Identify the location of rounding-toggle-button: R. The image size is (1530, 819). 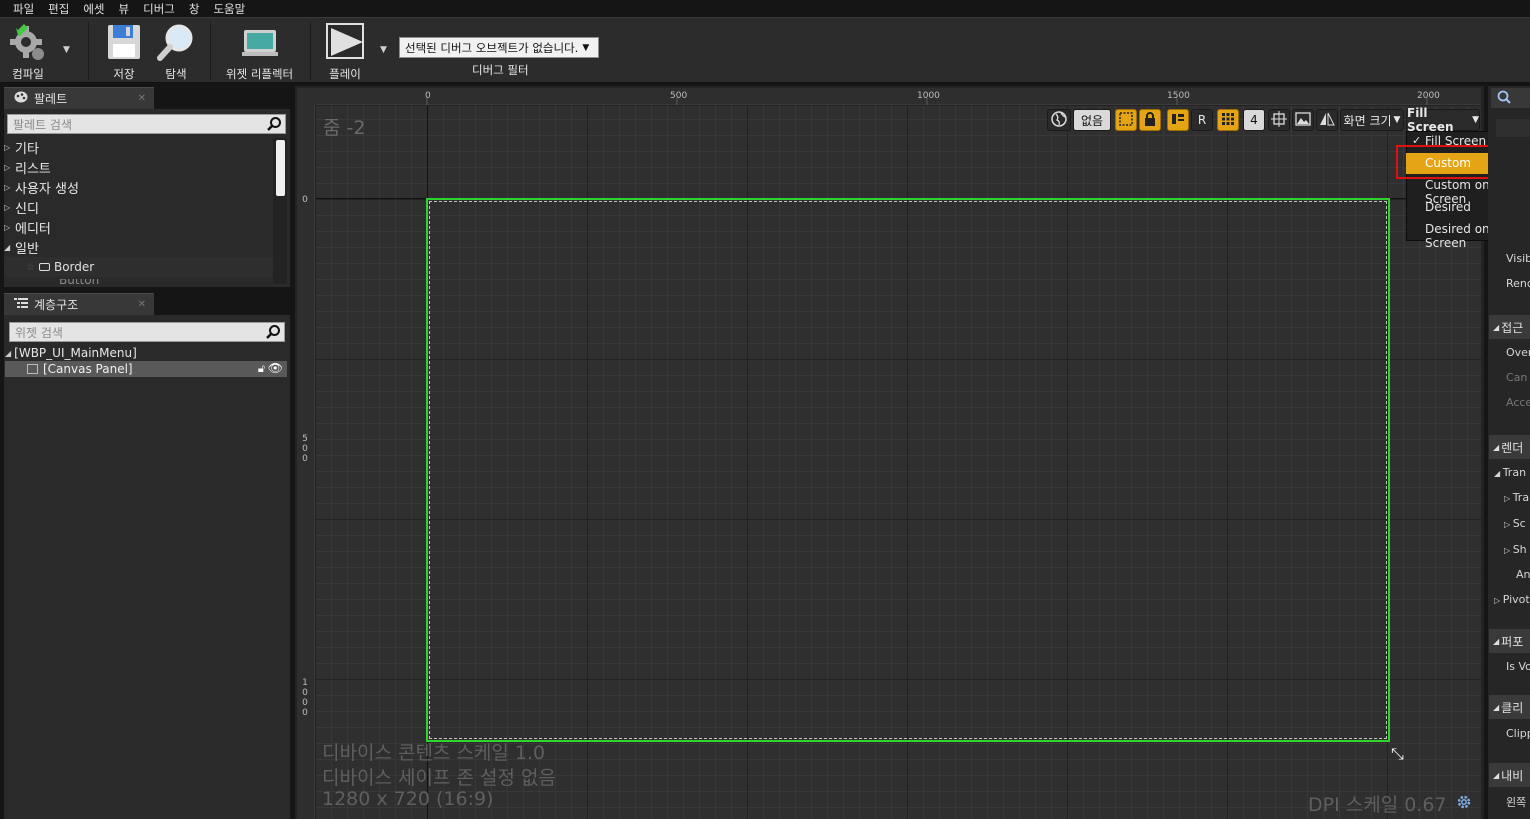
(1202, 120).